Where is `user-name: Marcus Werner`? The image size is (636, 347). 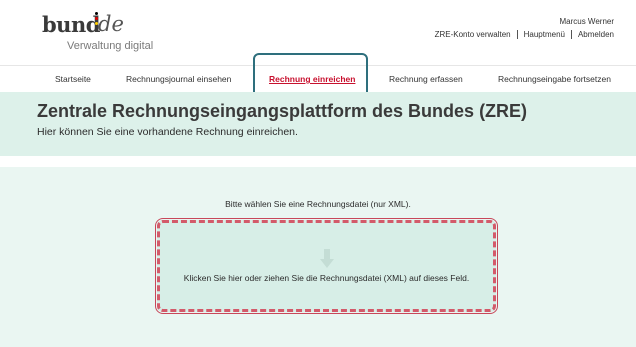
user-name: Marcus Werner is located at coordinates (586, 21).